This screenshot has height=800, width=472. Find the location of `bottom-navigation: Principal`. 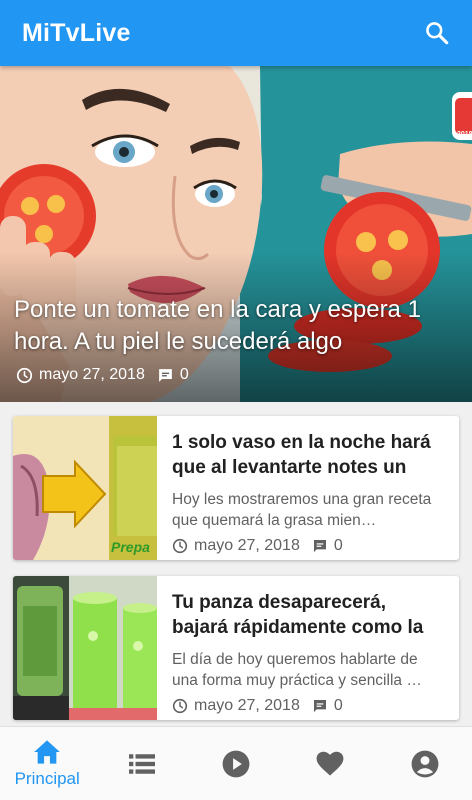

bottom-navigation: Principal is located at coordinates (236, 763).